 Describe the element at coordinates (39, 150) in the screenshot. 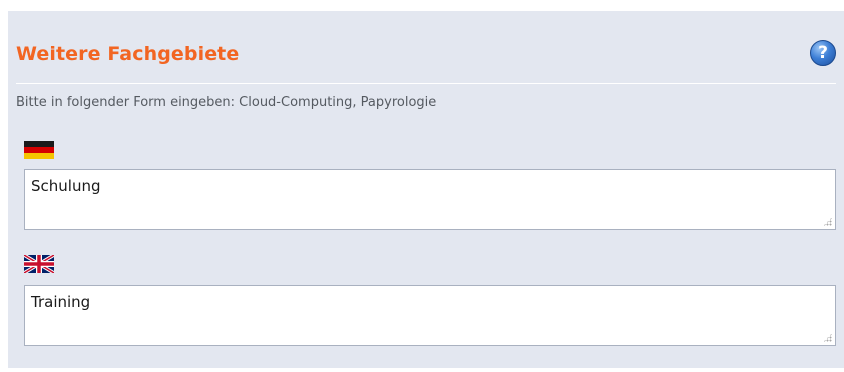

I see `flag-germany-icon` at that location.